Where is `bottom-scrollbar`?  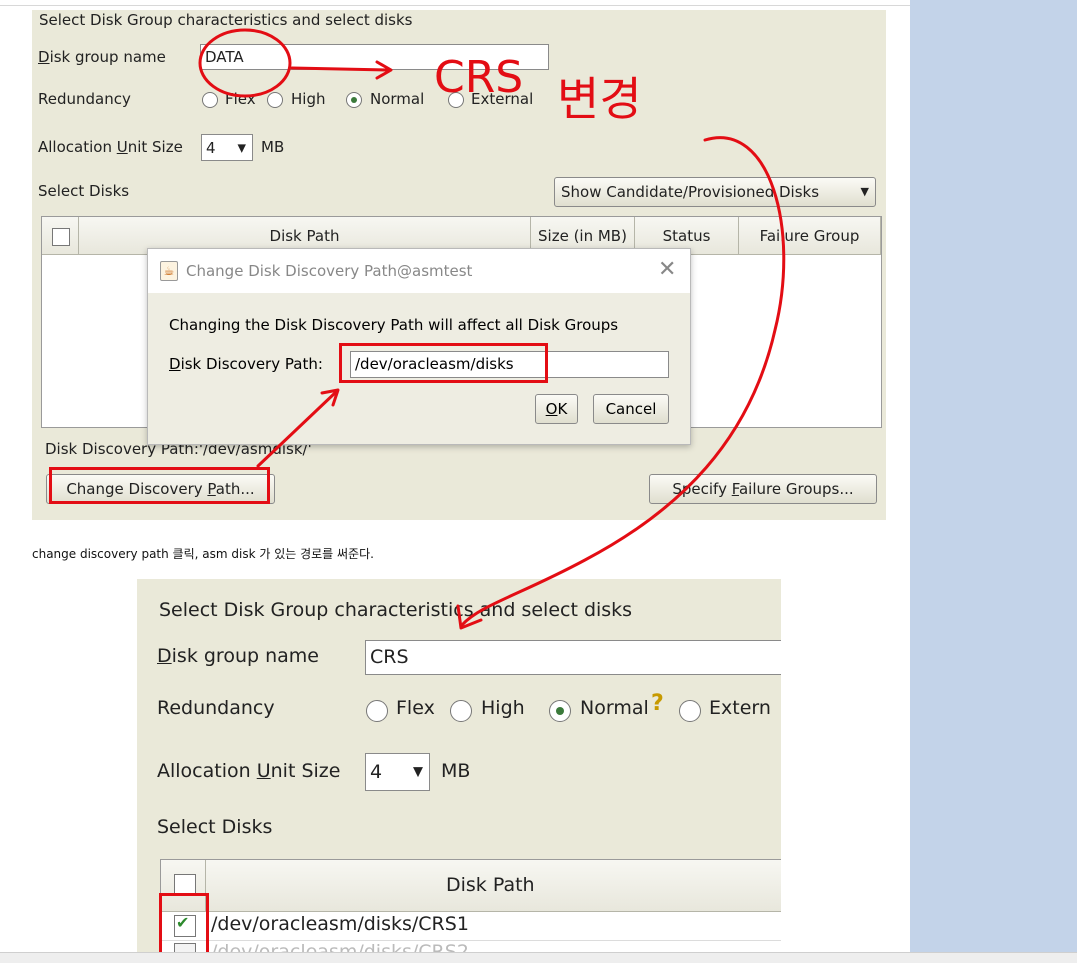
bottom-scrollbar is located at coordinates (538, 957).